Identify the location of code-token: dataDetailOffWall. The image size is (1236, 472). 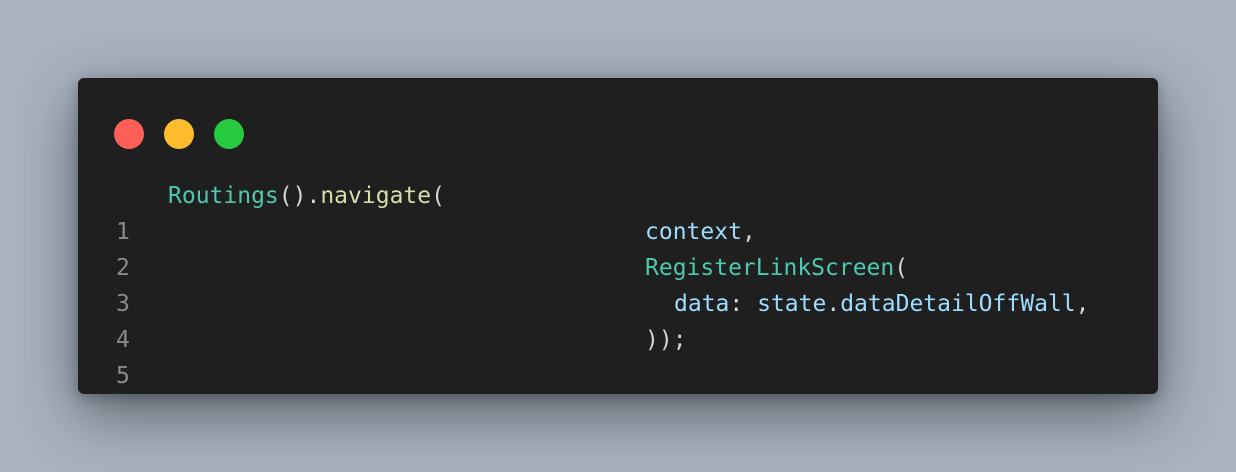
(958, 304).